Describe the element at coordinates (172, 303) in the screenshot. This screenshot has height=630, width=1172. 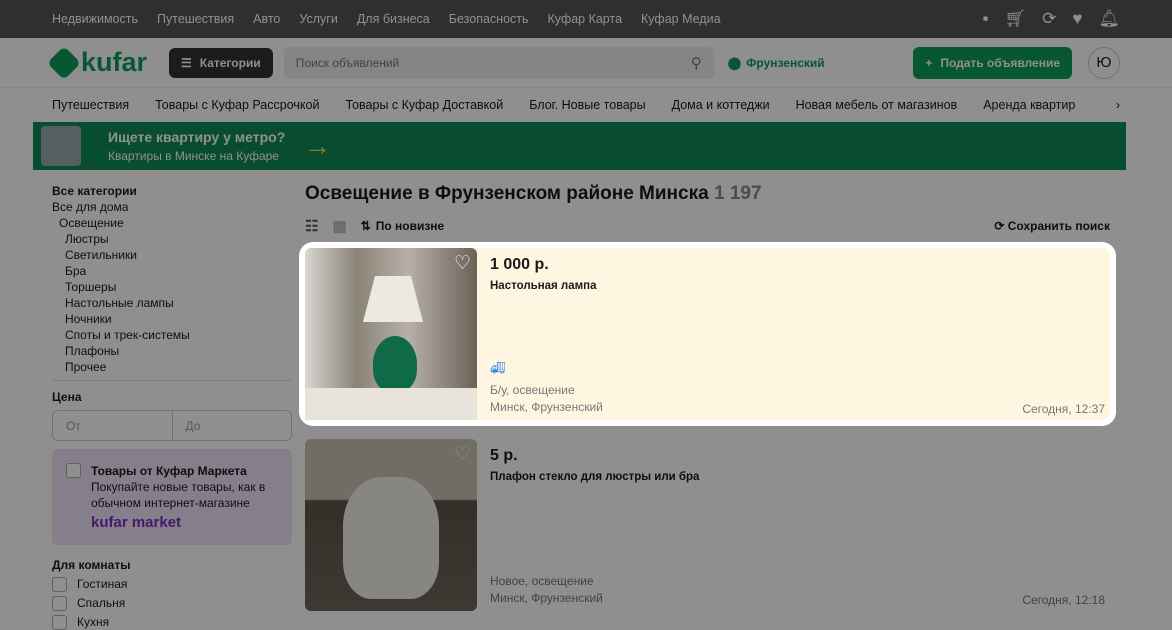
I see `subcategory-link: Настольные лампы` at that location.